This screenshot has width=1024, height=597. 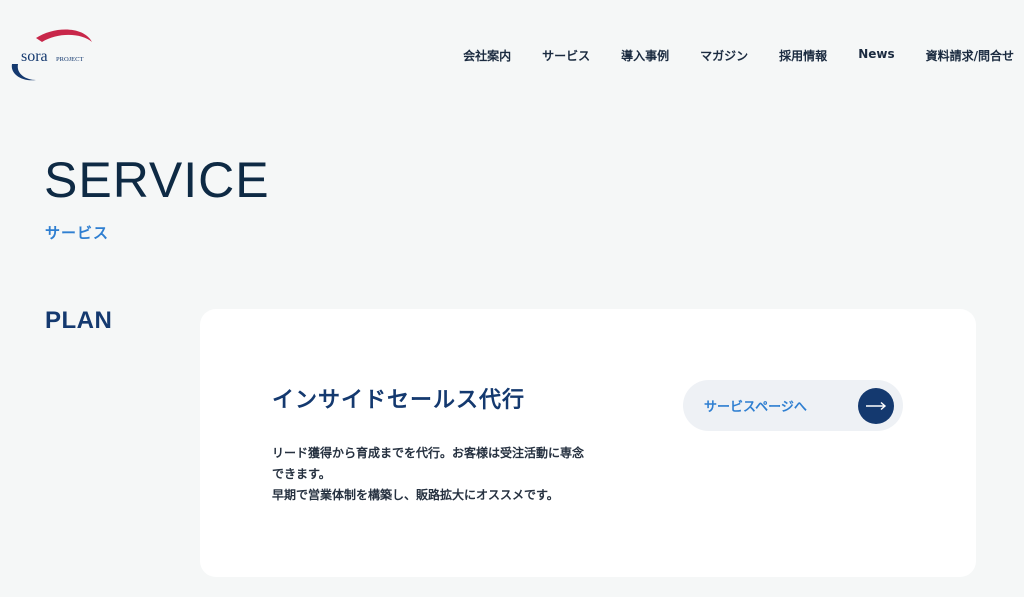 I want to click on service-page-button: サービスページへ, so click(x=793, y=405).